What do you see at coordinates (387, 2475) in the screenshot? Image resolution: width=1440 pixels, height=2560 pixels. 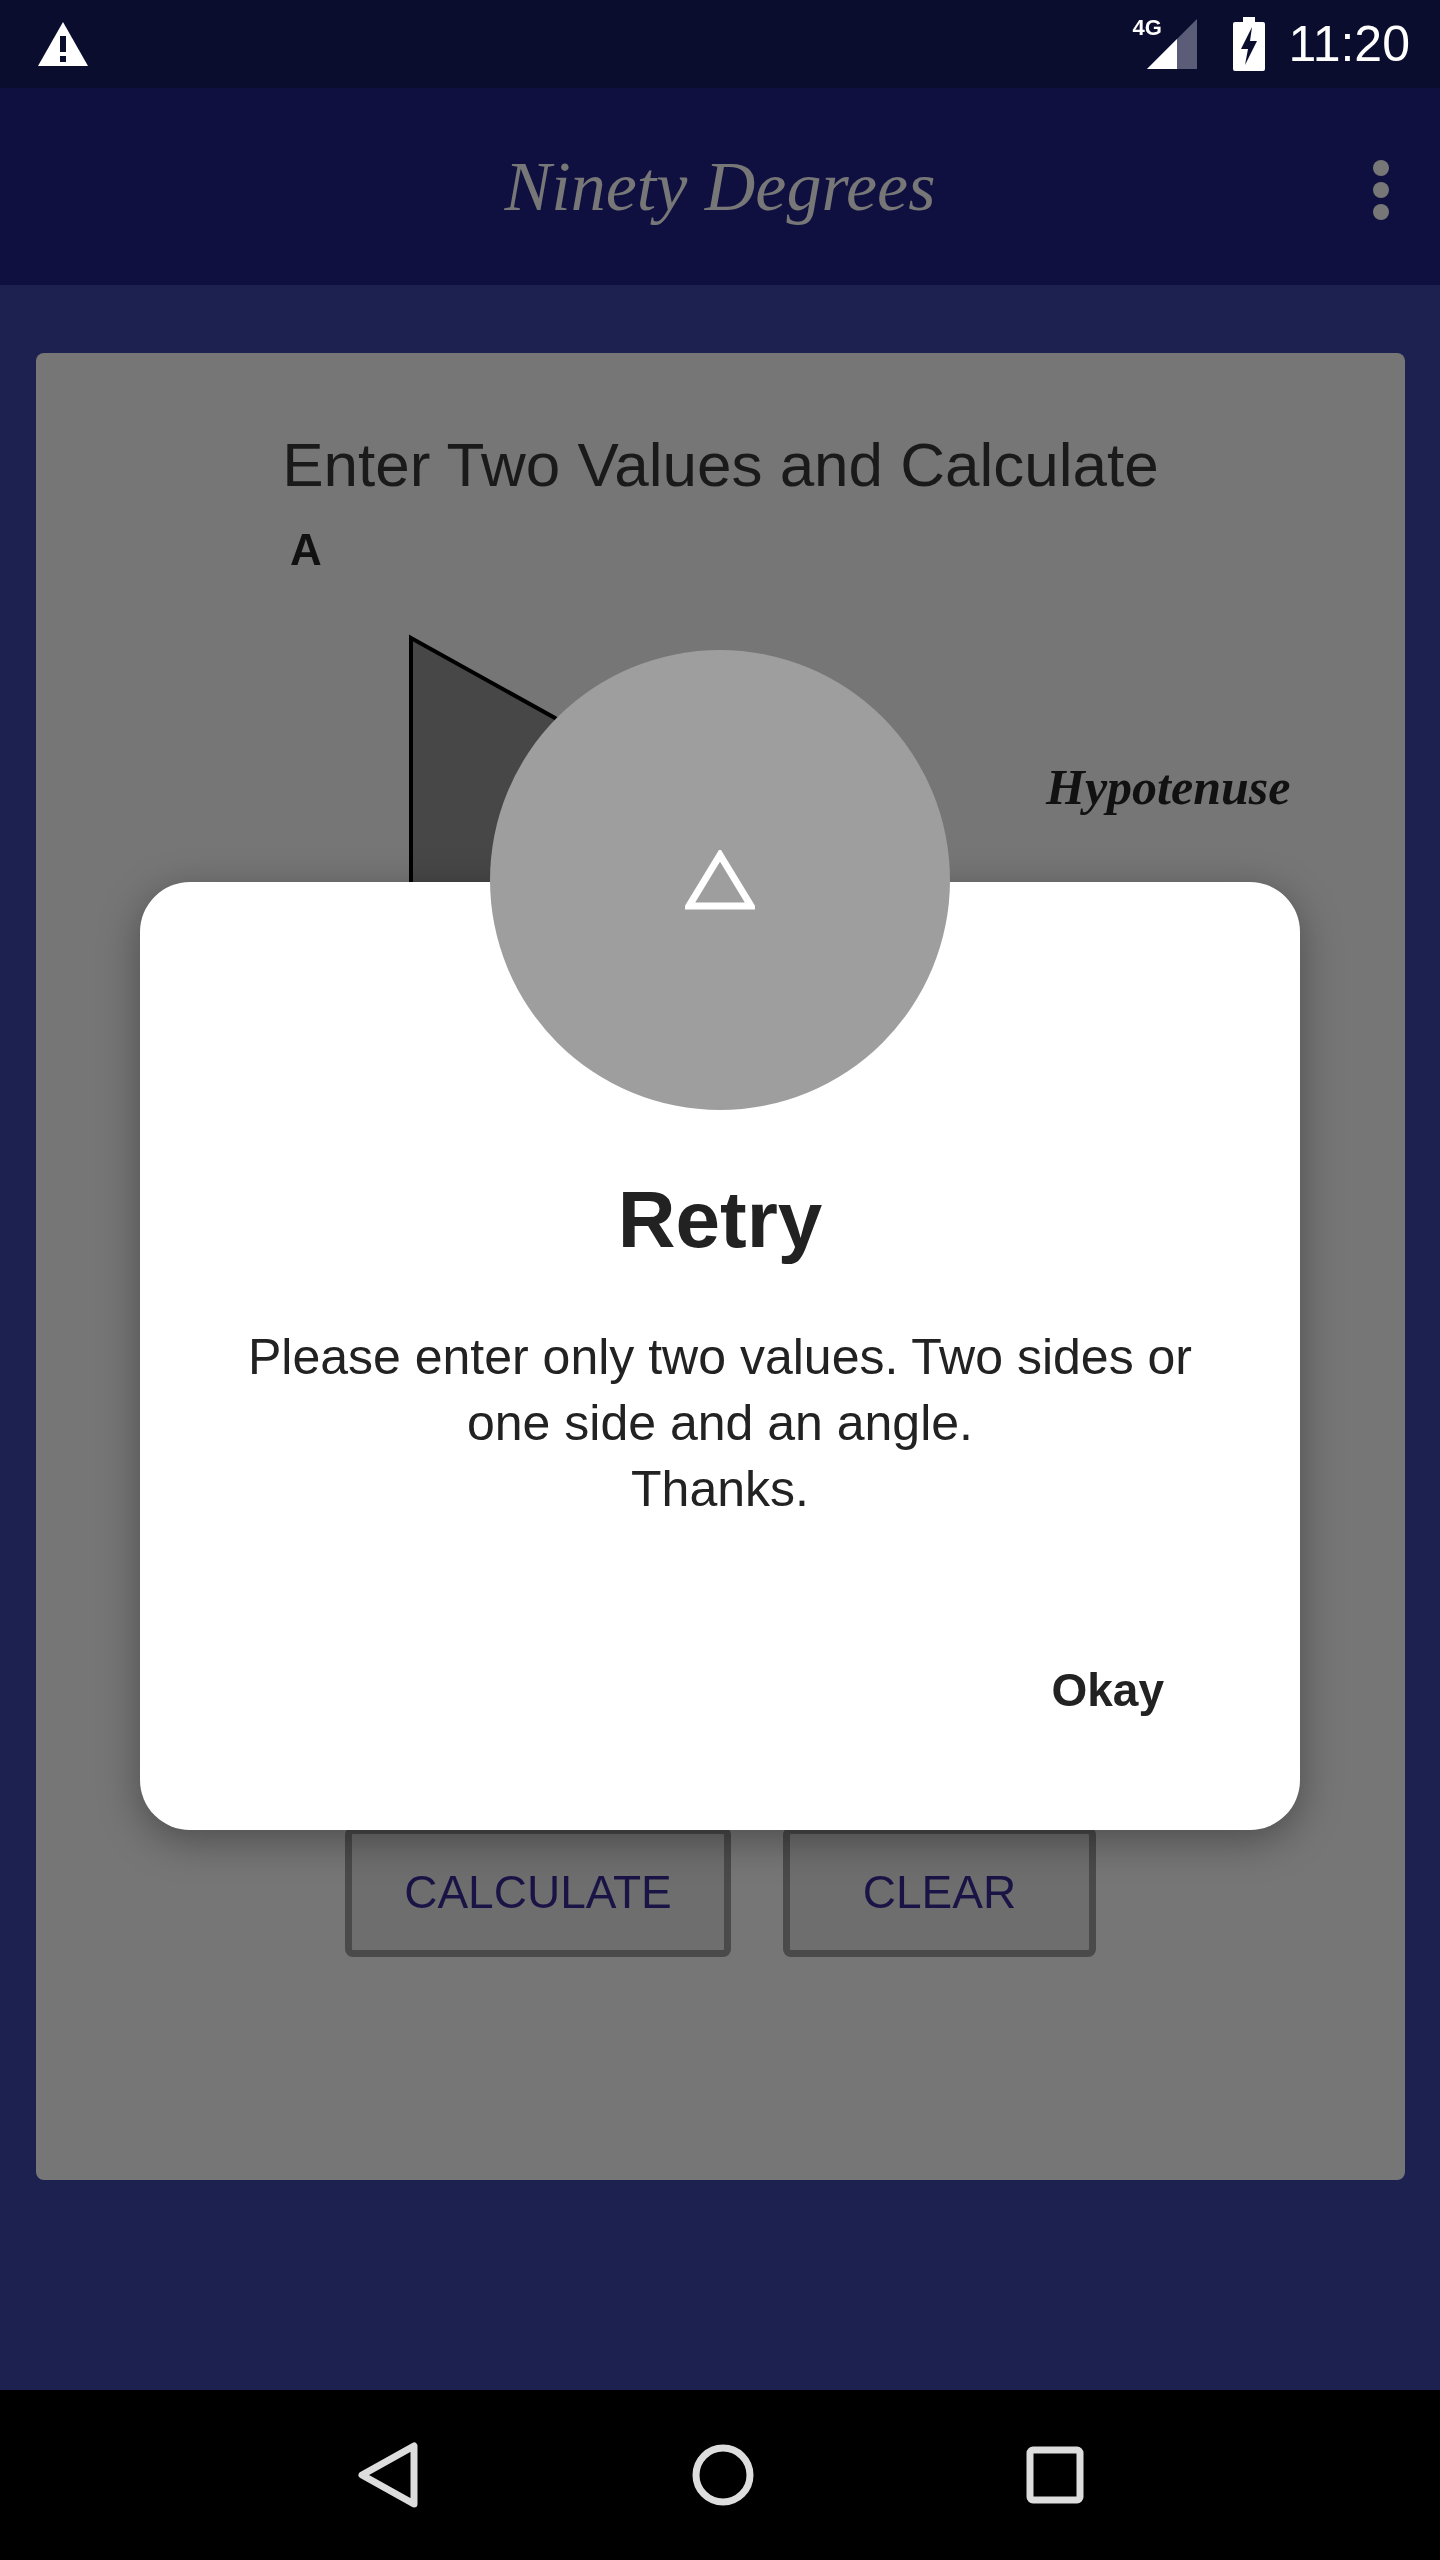 I see `back-icon` at bounding box center [387, 2475].